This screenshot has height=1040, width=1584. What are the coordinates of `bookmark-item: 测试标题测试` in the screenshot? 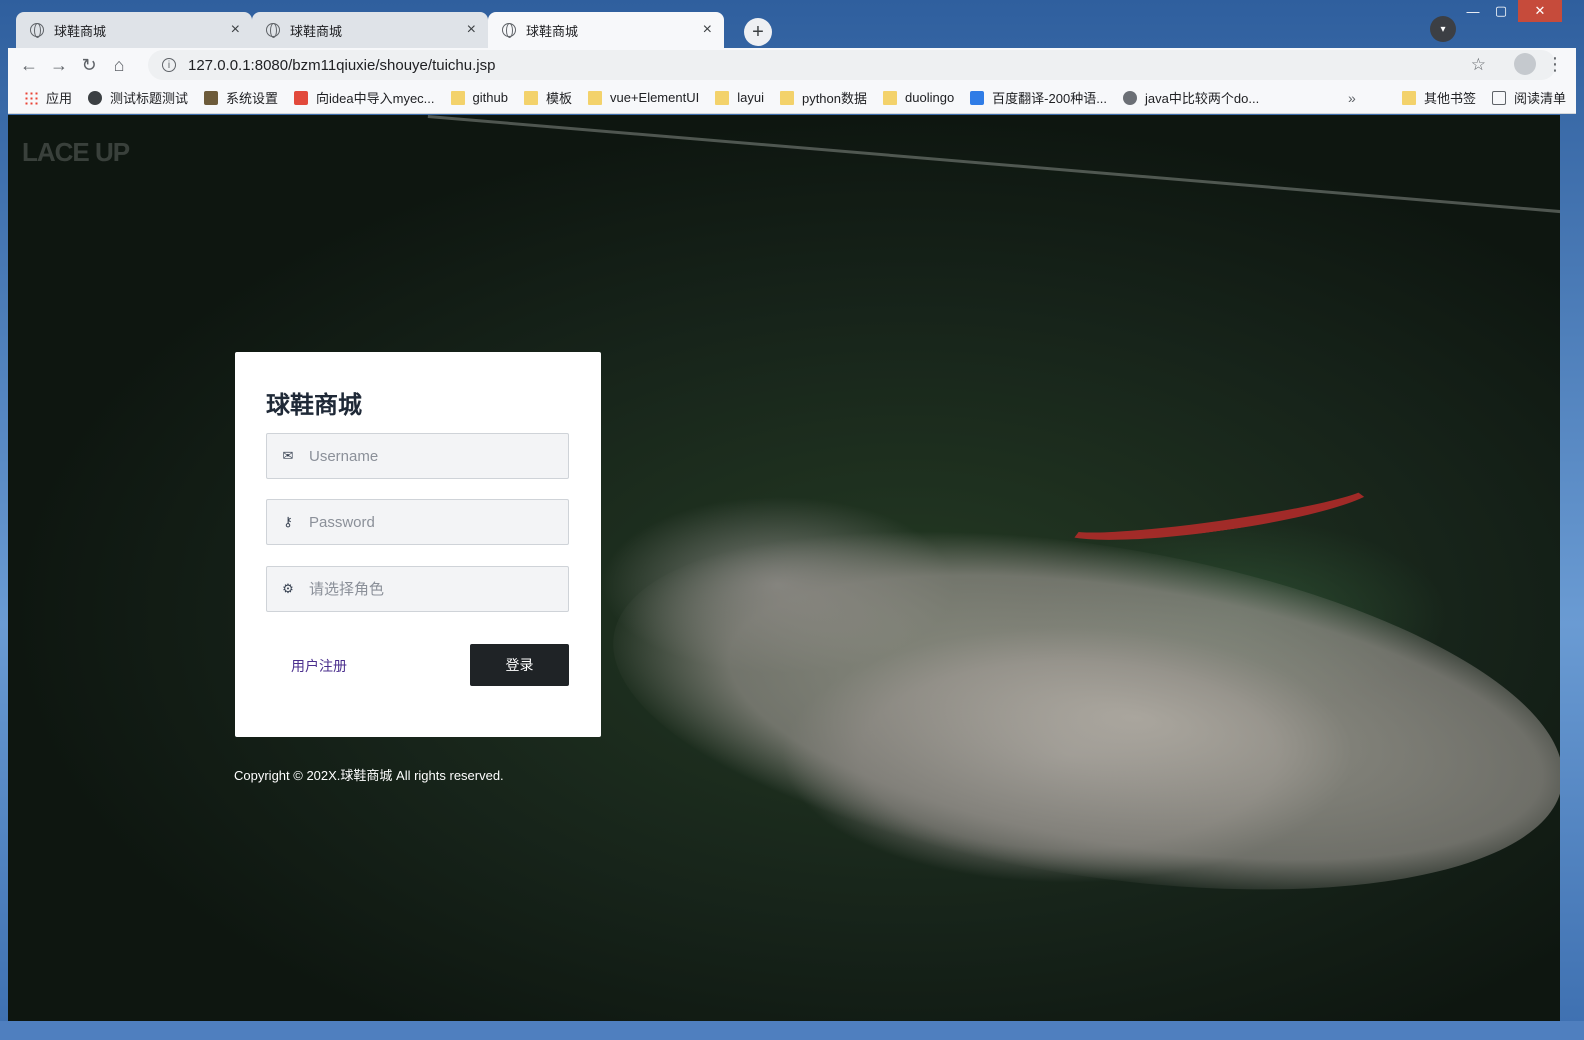 It's located at (138, 97).